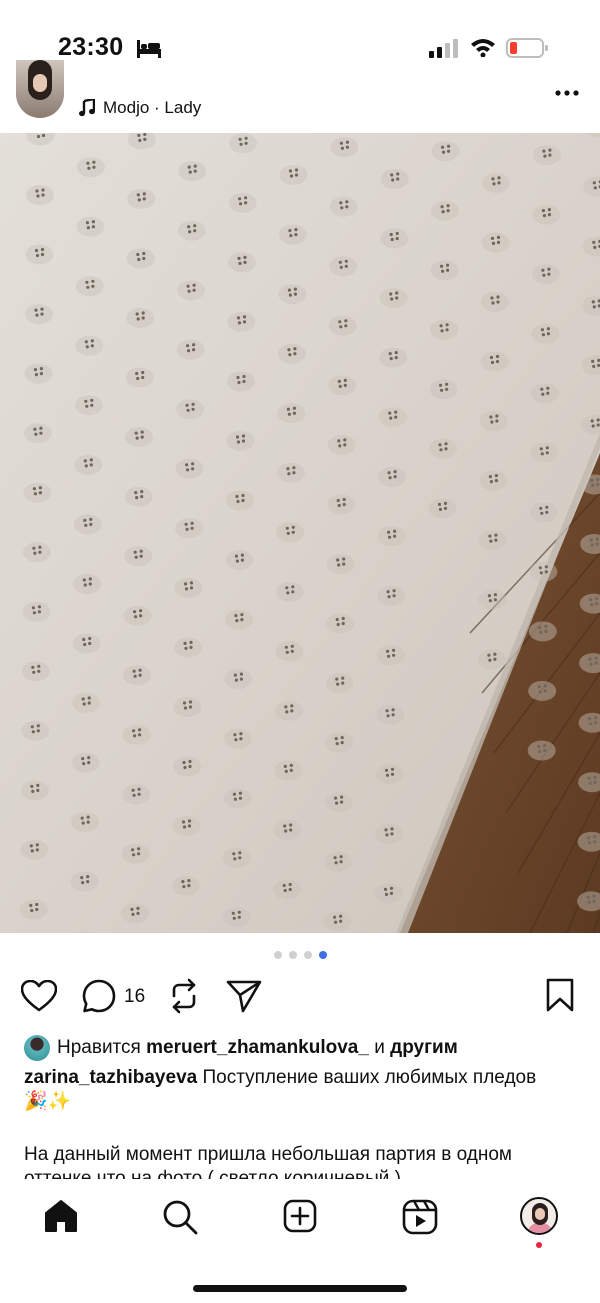 The width and height of the screenshot is (600, 1303). What do you see at coordinates (300, 1288) in the screenshot?
I see `home-indicator` at bounding box center [300, 1288].